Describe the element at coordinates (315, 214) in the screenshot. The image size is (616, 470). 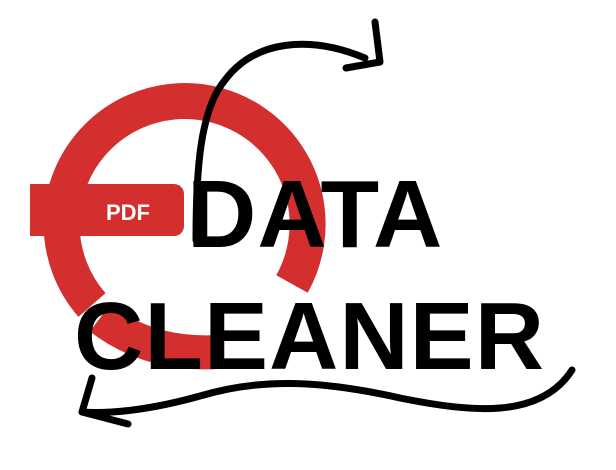
I see `logo-word-data: DATA` at that location.